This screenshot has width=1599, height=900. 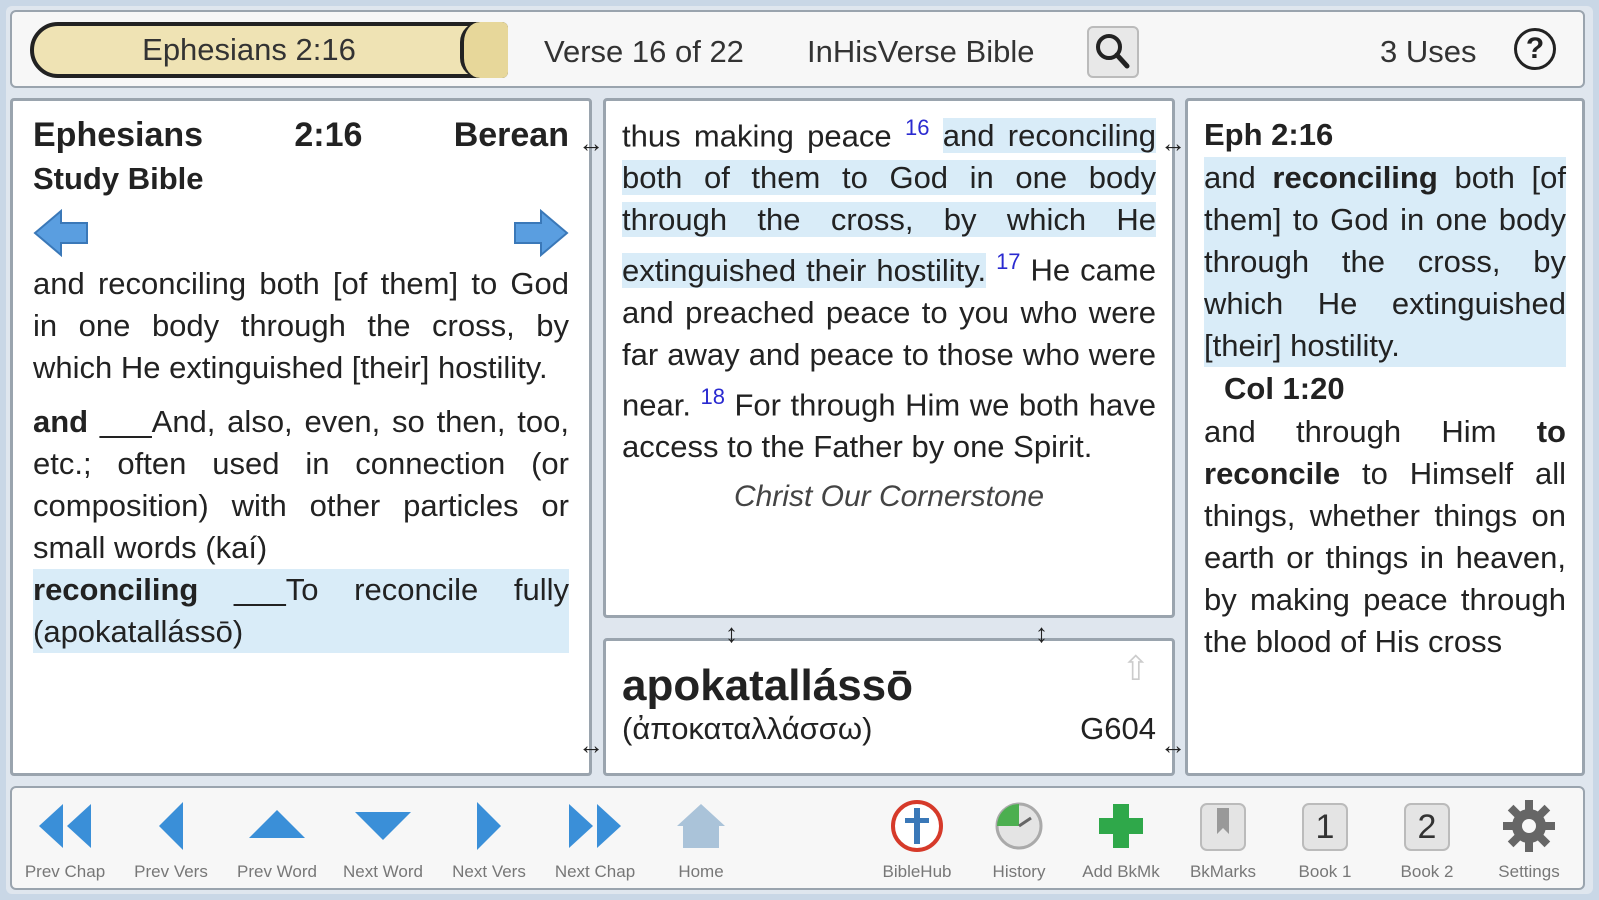 I want to click on next-word-button: Next Word, so click(x=383, y=839).